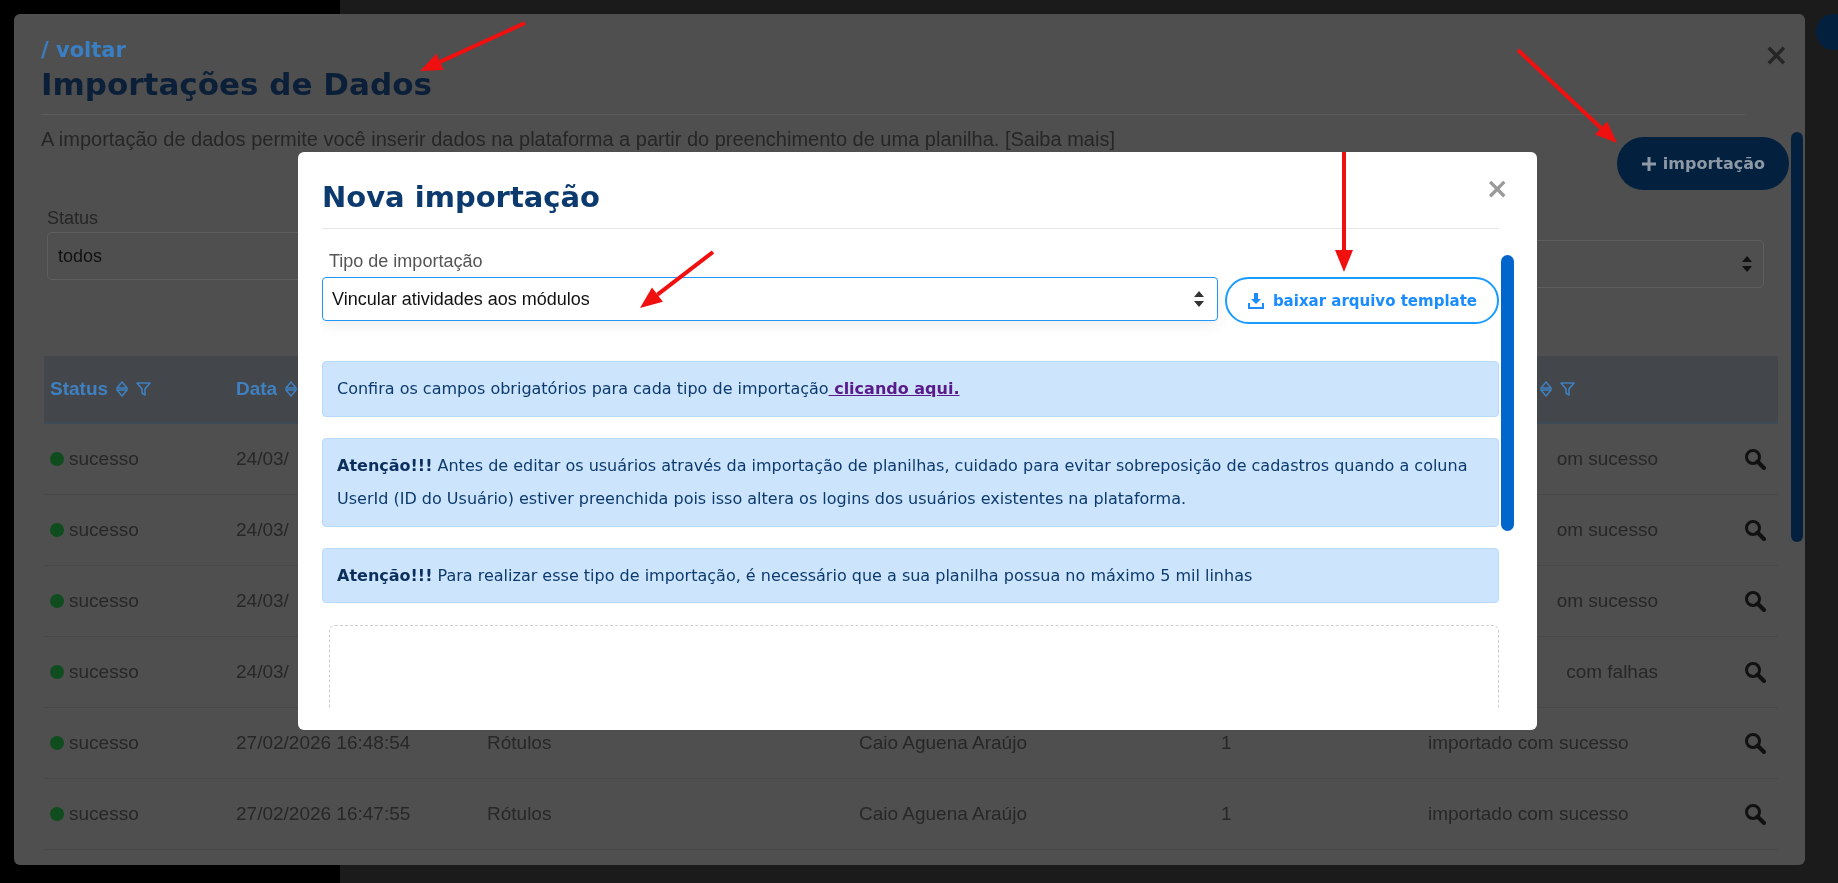 Image resolution: width=1838 pixels, height=883 pixels. Describe the element at coordinates (83, 50) in the screenshot. I see `back-link: / voltar` at that location.